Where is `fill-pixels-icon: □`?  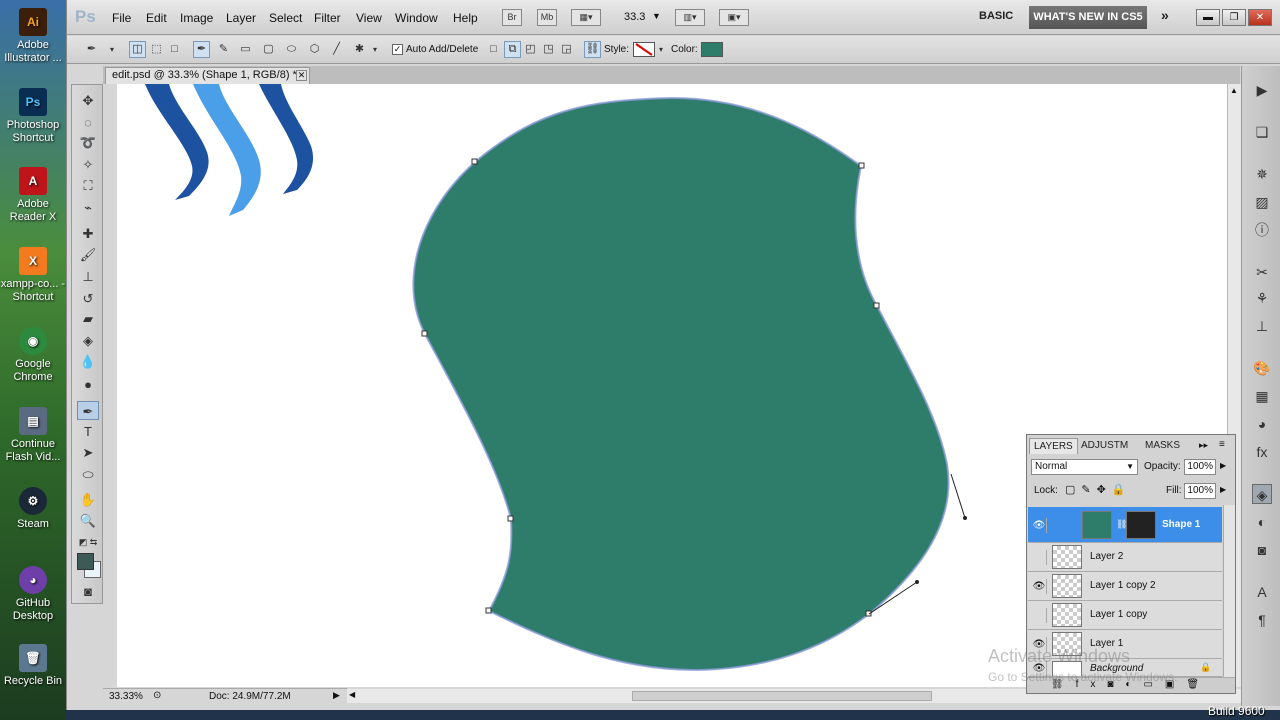 fill-pixels-icon: □ is located at coordinates (174, 49).